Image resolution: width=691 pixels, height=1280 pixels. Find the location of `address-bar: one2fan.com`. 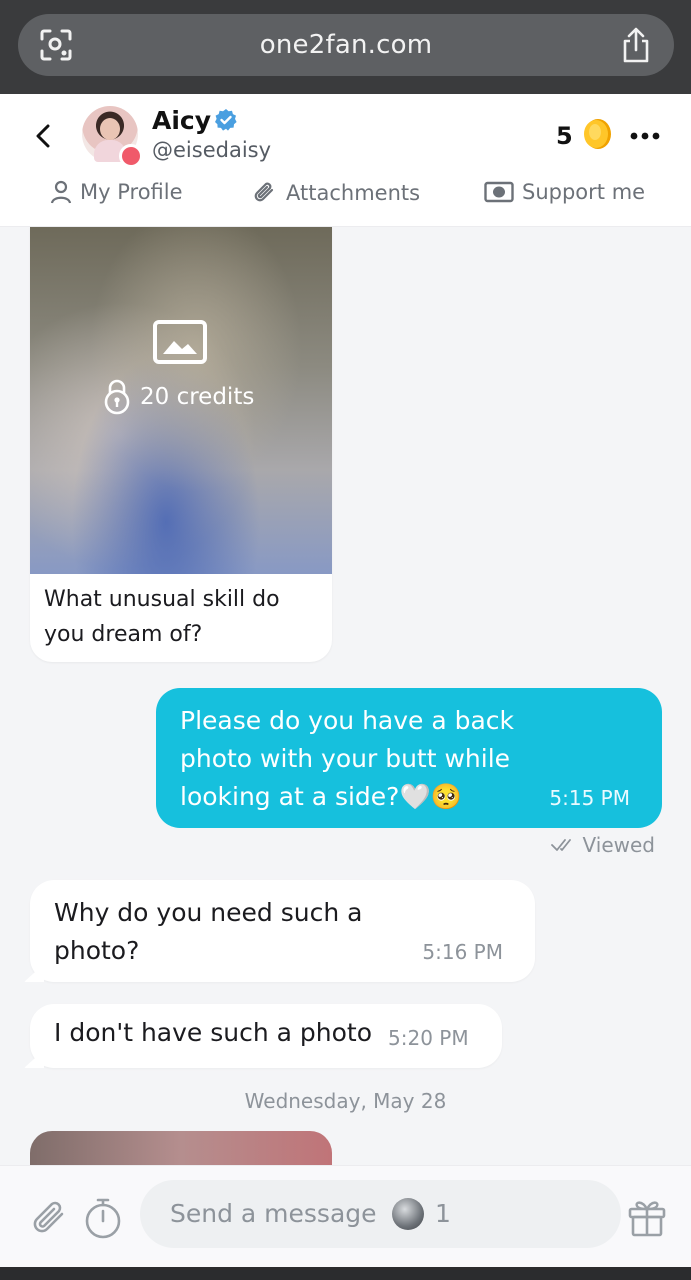

address-bar: one2fan.com is located at coordinates (346, 45).